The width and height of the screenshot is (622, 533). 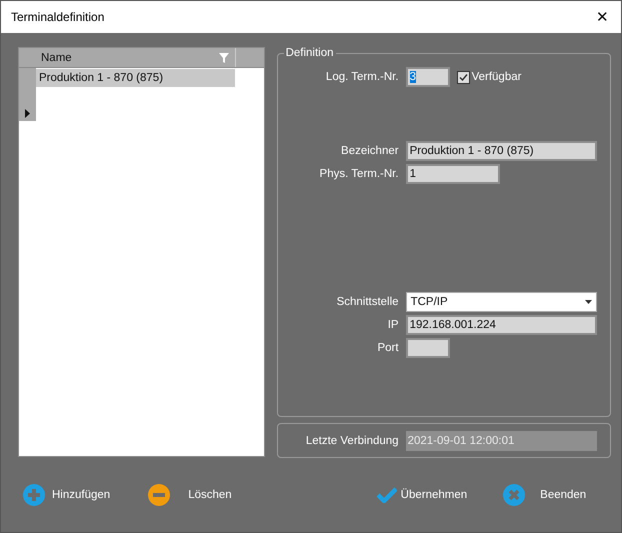 I want to click on input-field: 1, so click(x=453, y=174).